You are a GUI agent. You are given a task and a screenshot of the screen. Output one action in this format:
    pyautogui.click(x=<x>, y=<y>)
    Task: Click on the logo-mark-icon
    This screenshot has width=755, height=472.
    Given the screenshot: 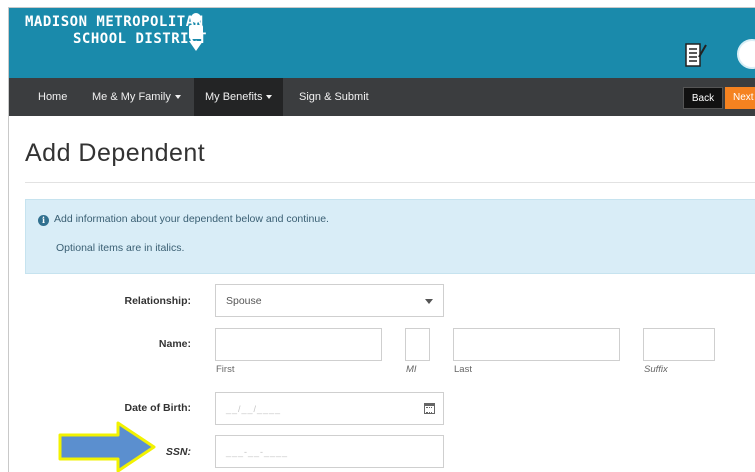 What is the action you would take?
    pyautogui.click(x=196, y=32)
    